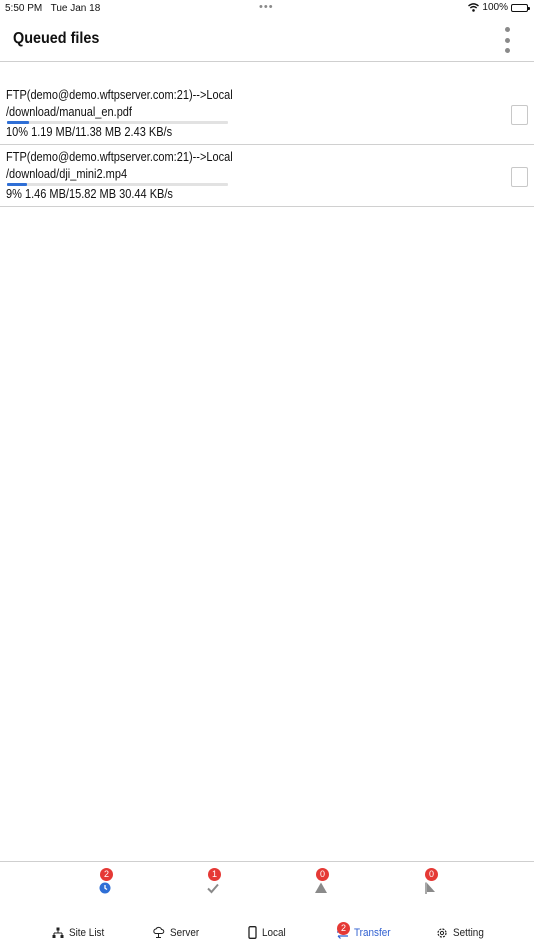  Describe the element at coordinates (372, 932) in the screenshot. I see `tab-label: Transfer` at that location.